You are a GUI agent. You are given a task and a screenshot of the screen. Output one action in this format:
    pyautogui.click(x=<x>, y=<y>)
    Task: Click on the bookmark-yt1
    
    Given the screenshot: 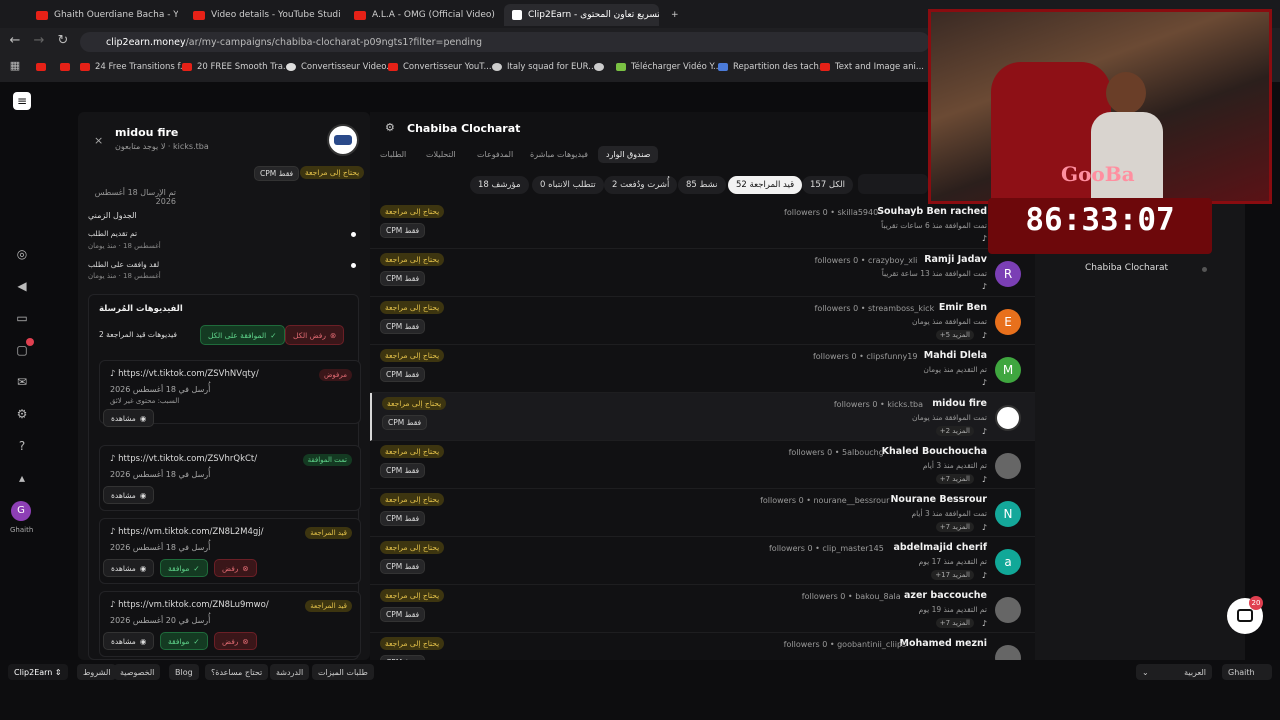 What is the action you would take?
    pyautogui.click(x=41, y=67)
    